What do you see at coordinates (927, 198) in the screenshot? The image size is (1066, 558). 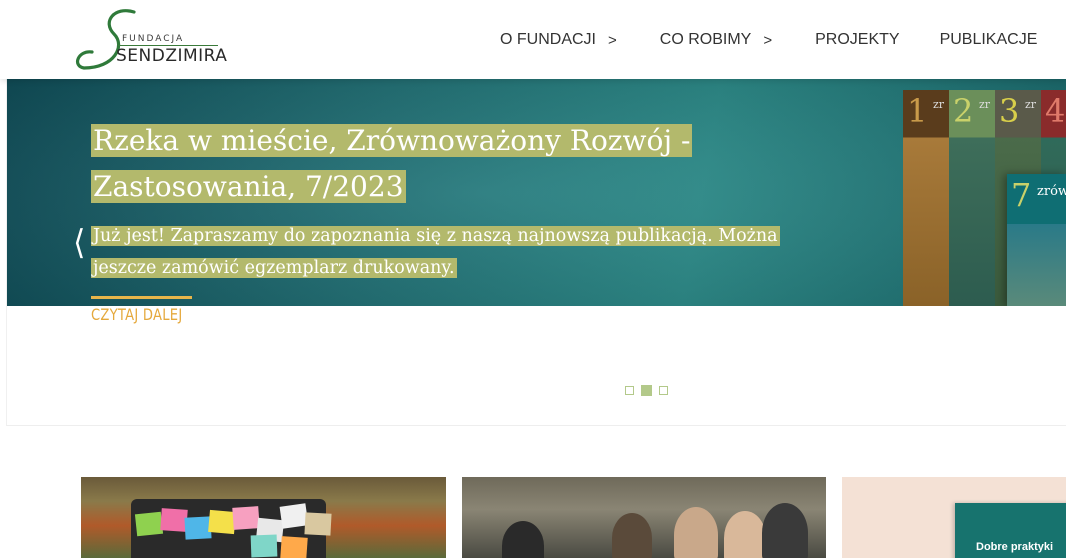 I see `book-cover-1: 1 zr` at bounding box center [927, 198].